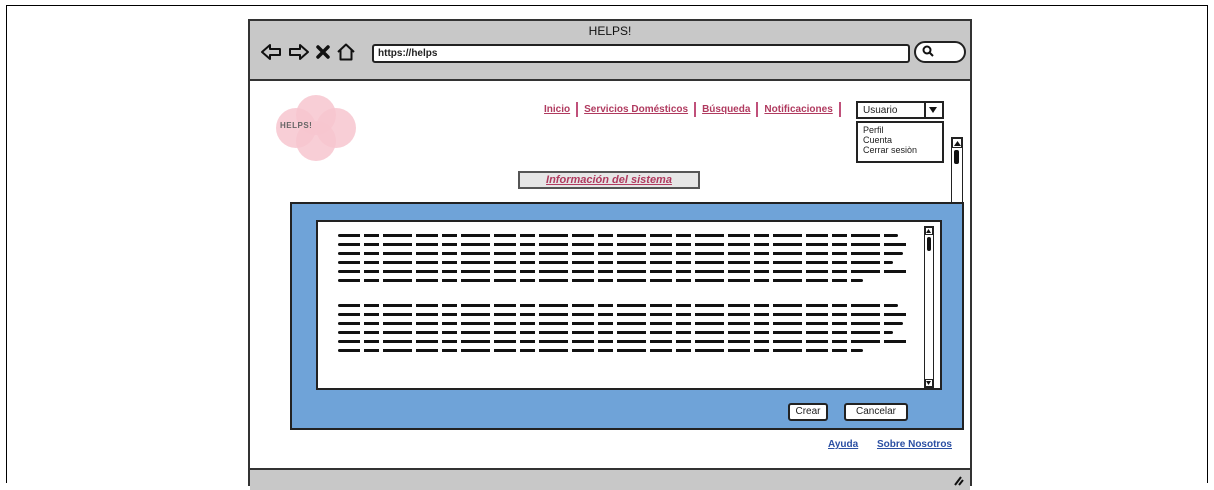 This screenshot has height=490, width=1214. Describe the element at coordinates (726, 109) in the screenshot. I see `nav-link-busqueda: Búsqueda` at that location.